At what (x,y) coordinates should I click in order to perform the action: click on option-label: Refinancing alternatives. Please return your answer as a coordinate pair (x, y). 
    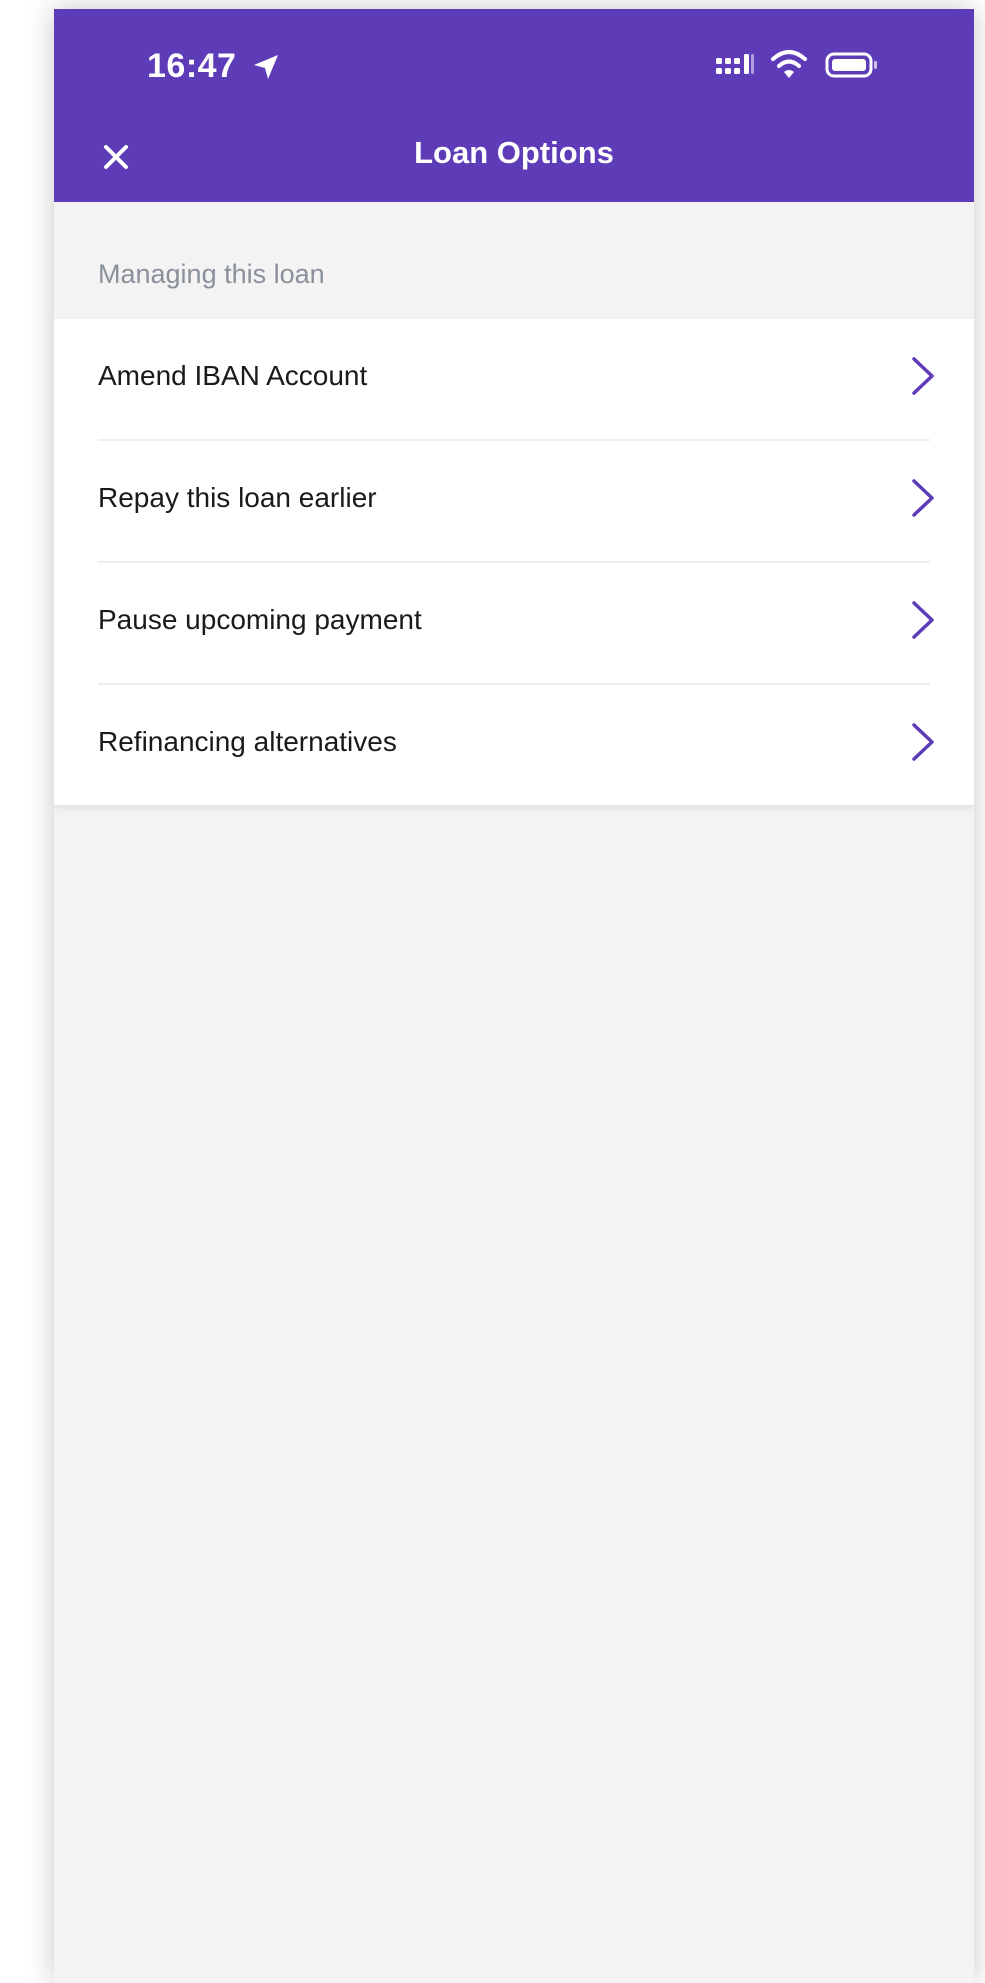
    Looking at the image, I should click on (247, 741).